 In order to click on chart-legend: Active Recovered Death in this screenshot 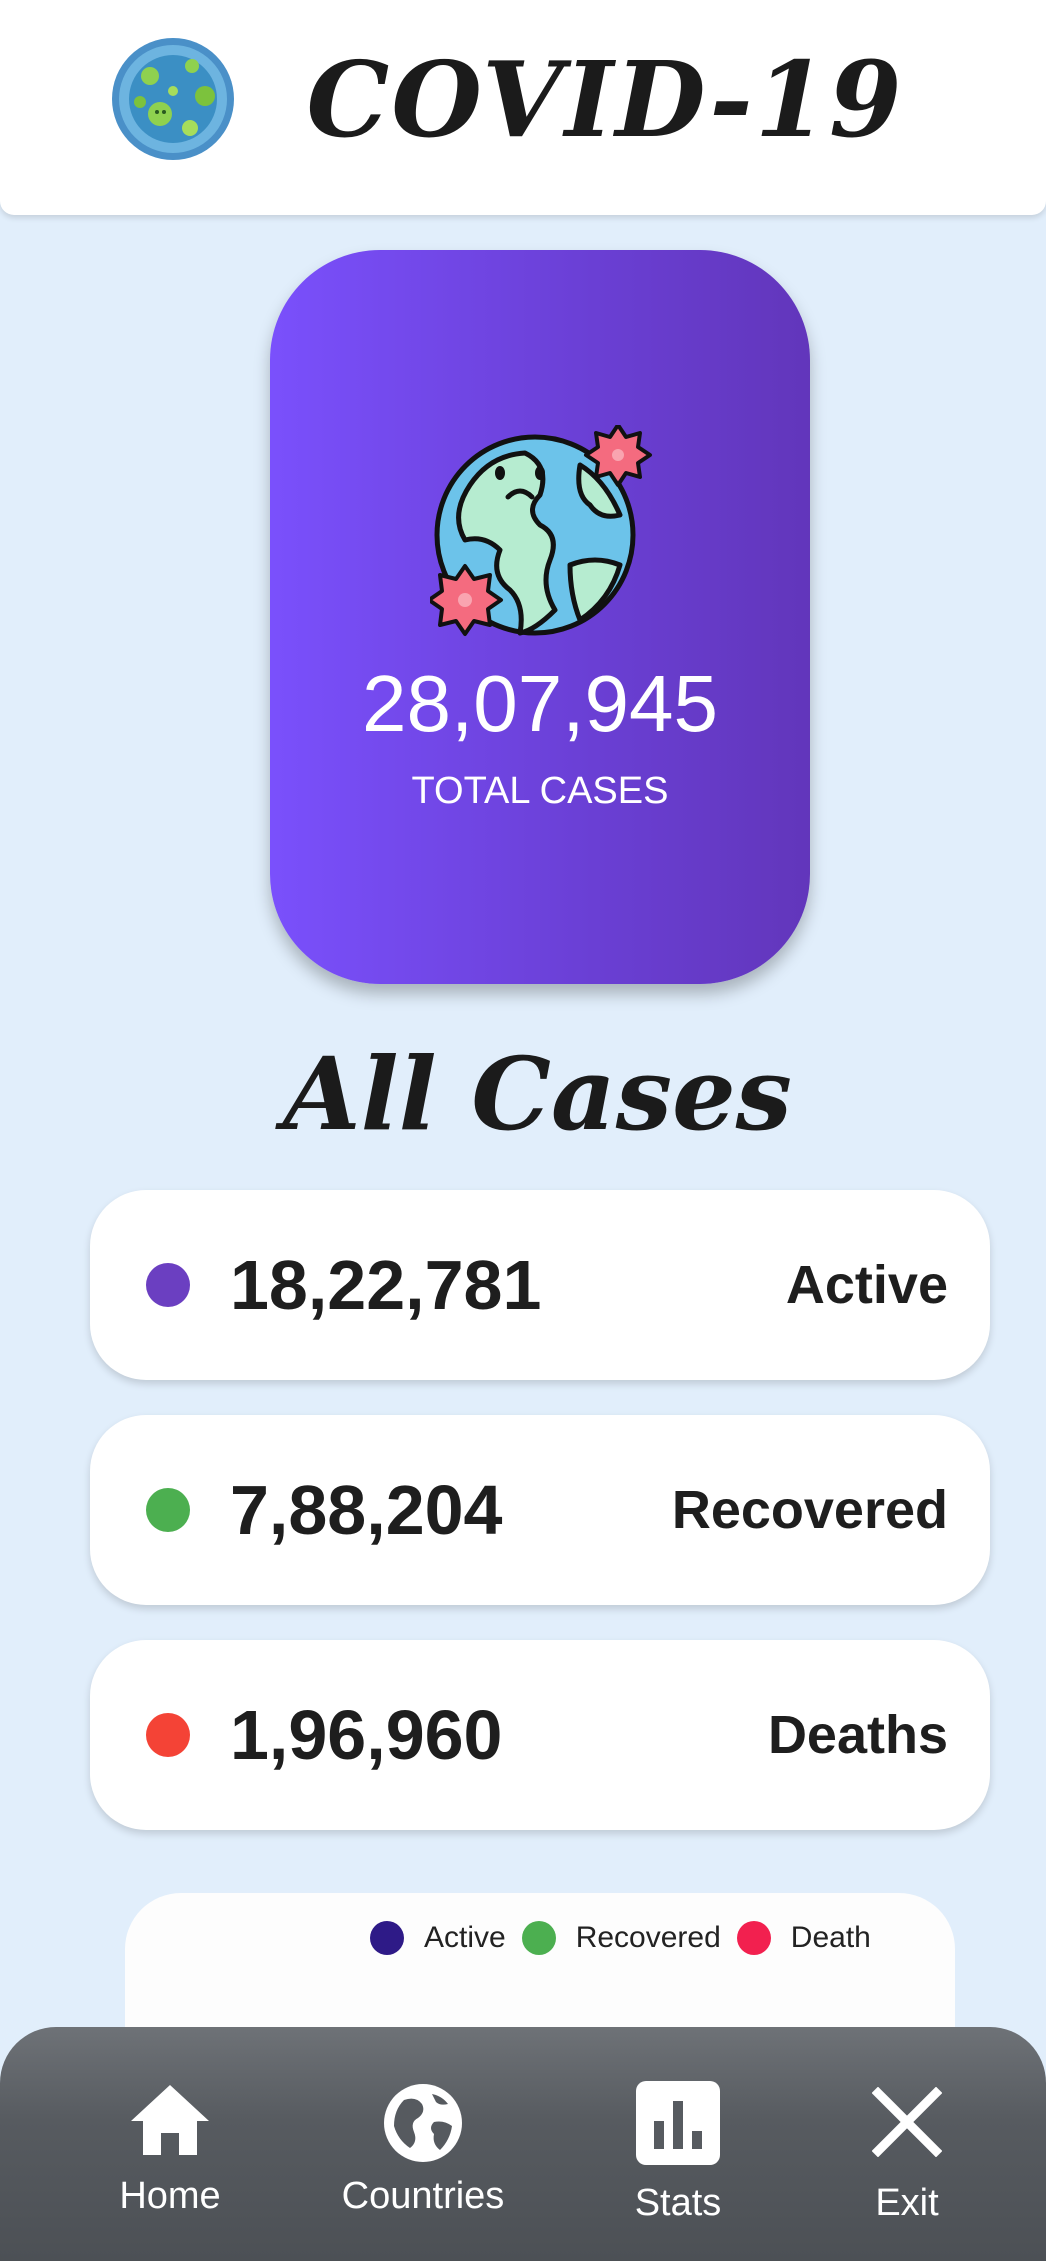, I will do `click(628, 1938)`.